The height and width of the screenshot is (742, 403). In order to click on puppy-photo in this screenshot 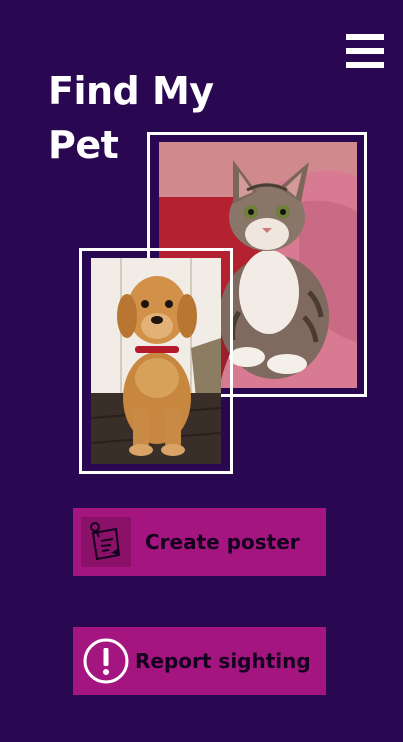, I will do `click(156, 361)`.